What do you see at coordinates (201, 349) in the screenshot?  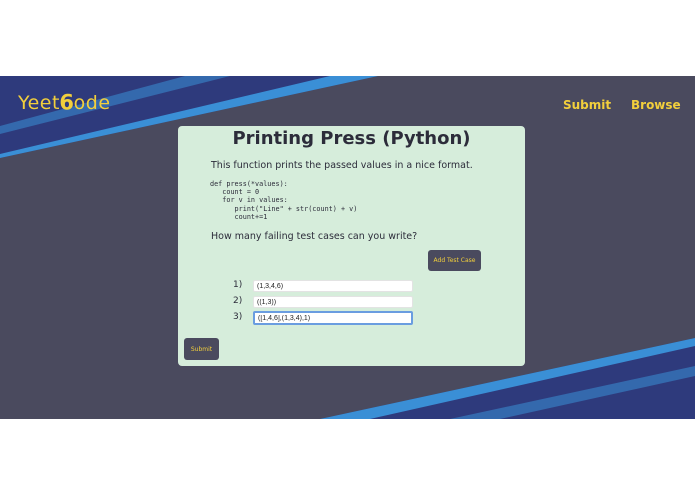 I see `submit-button: Submit` at bounding box center [201, 349].